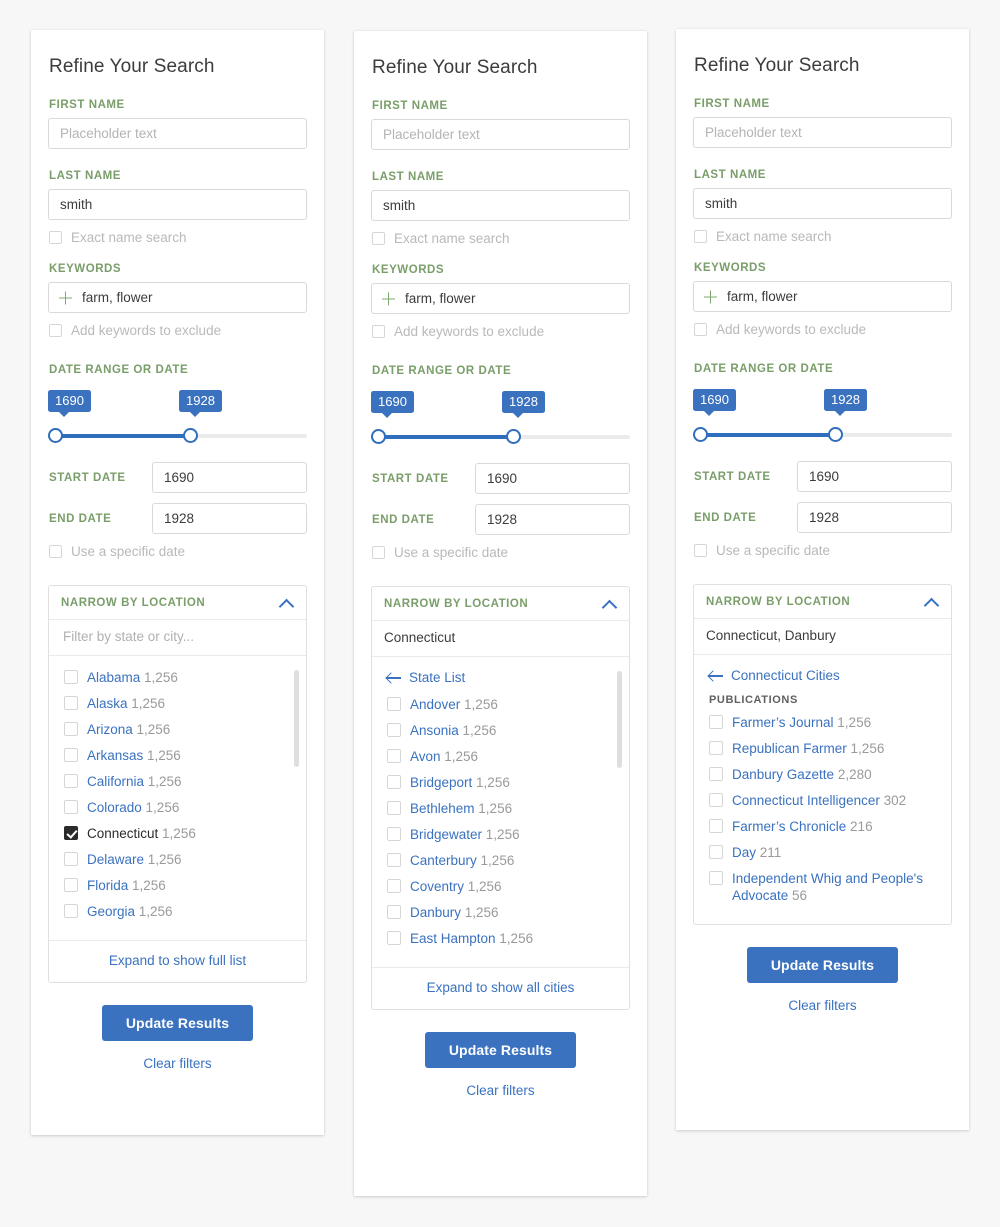 The width and height of the screenshot is (1000, 1227). I want to click on expand-city-list-link: Expand to show all cities, so click(501, 987).